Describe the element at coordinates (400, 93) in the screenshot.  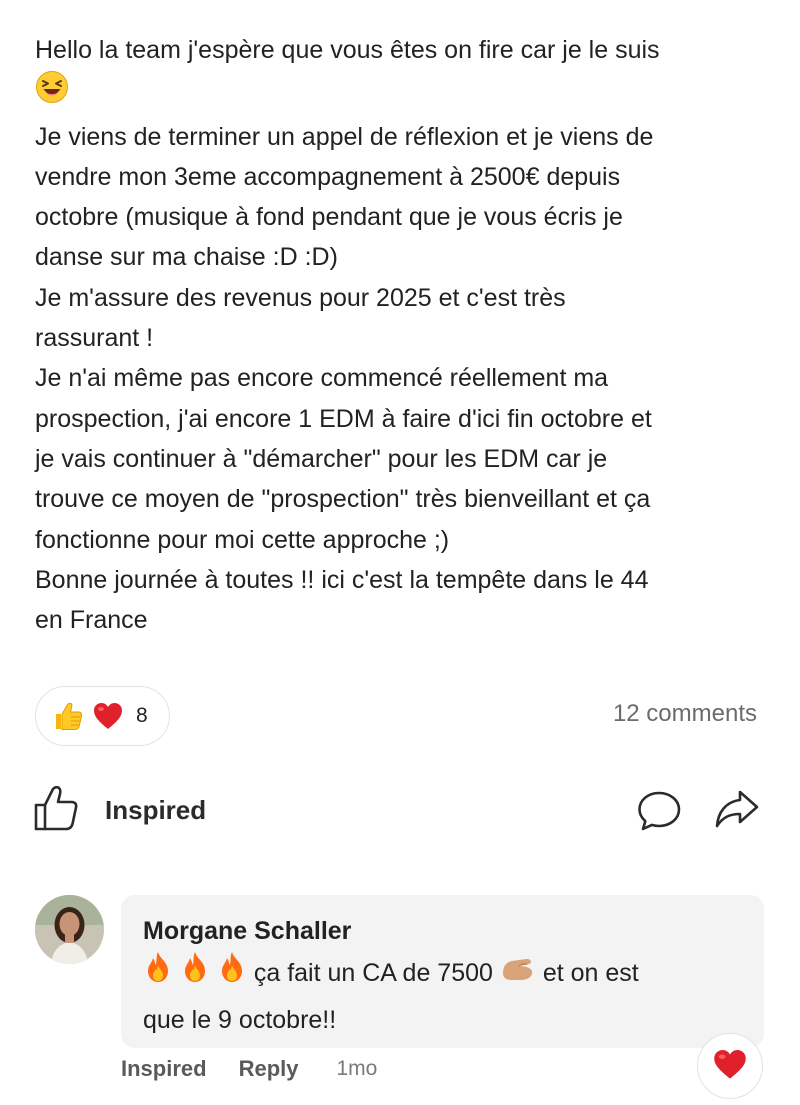
I see `post-line-emoji` at that location.